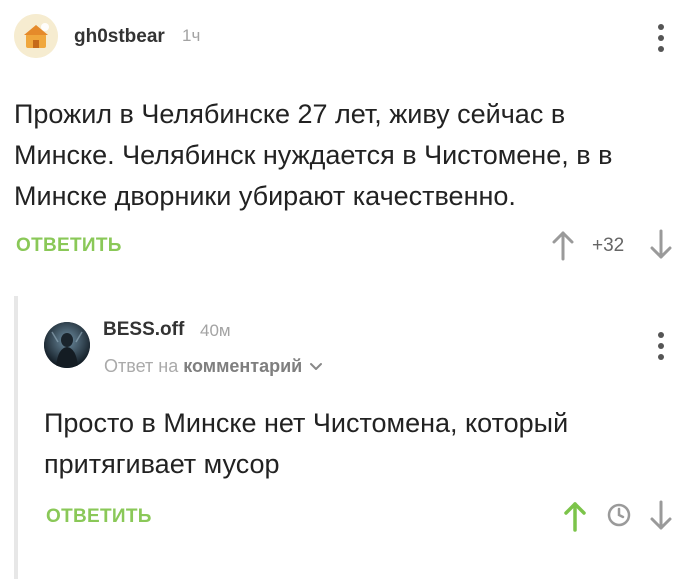 The height and width of the screenshot is (579, 700). I want to click on reply-to-target: комментарий, so click(243, 366).